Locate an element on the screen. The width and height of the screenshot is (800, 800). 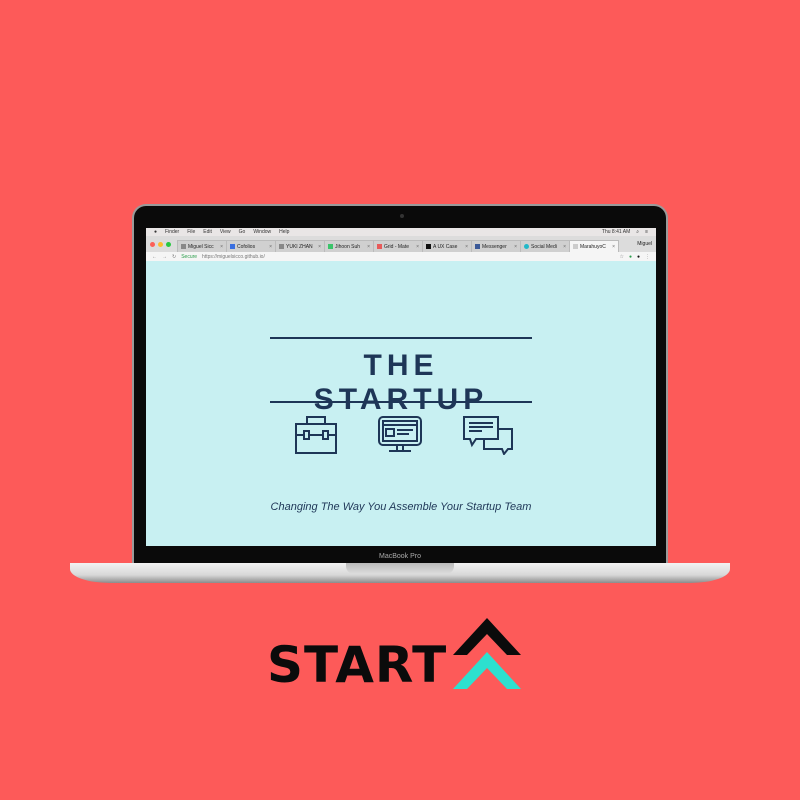
browser-tab: Cofolios × is located at coordinates (251, 246).